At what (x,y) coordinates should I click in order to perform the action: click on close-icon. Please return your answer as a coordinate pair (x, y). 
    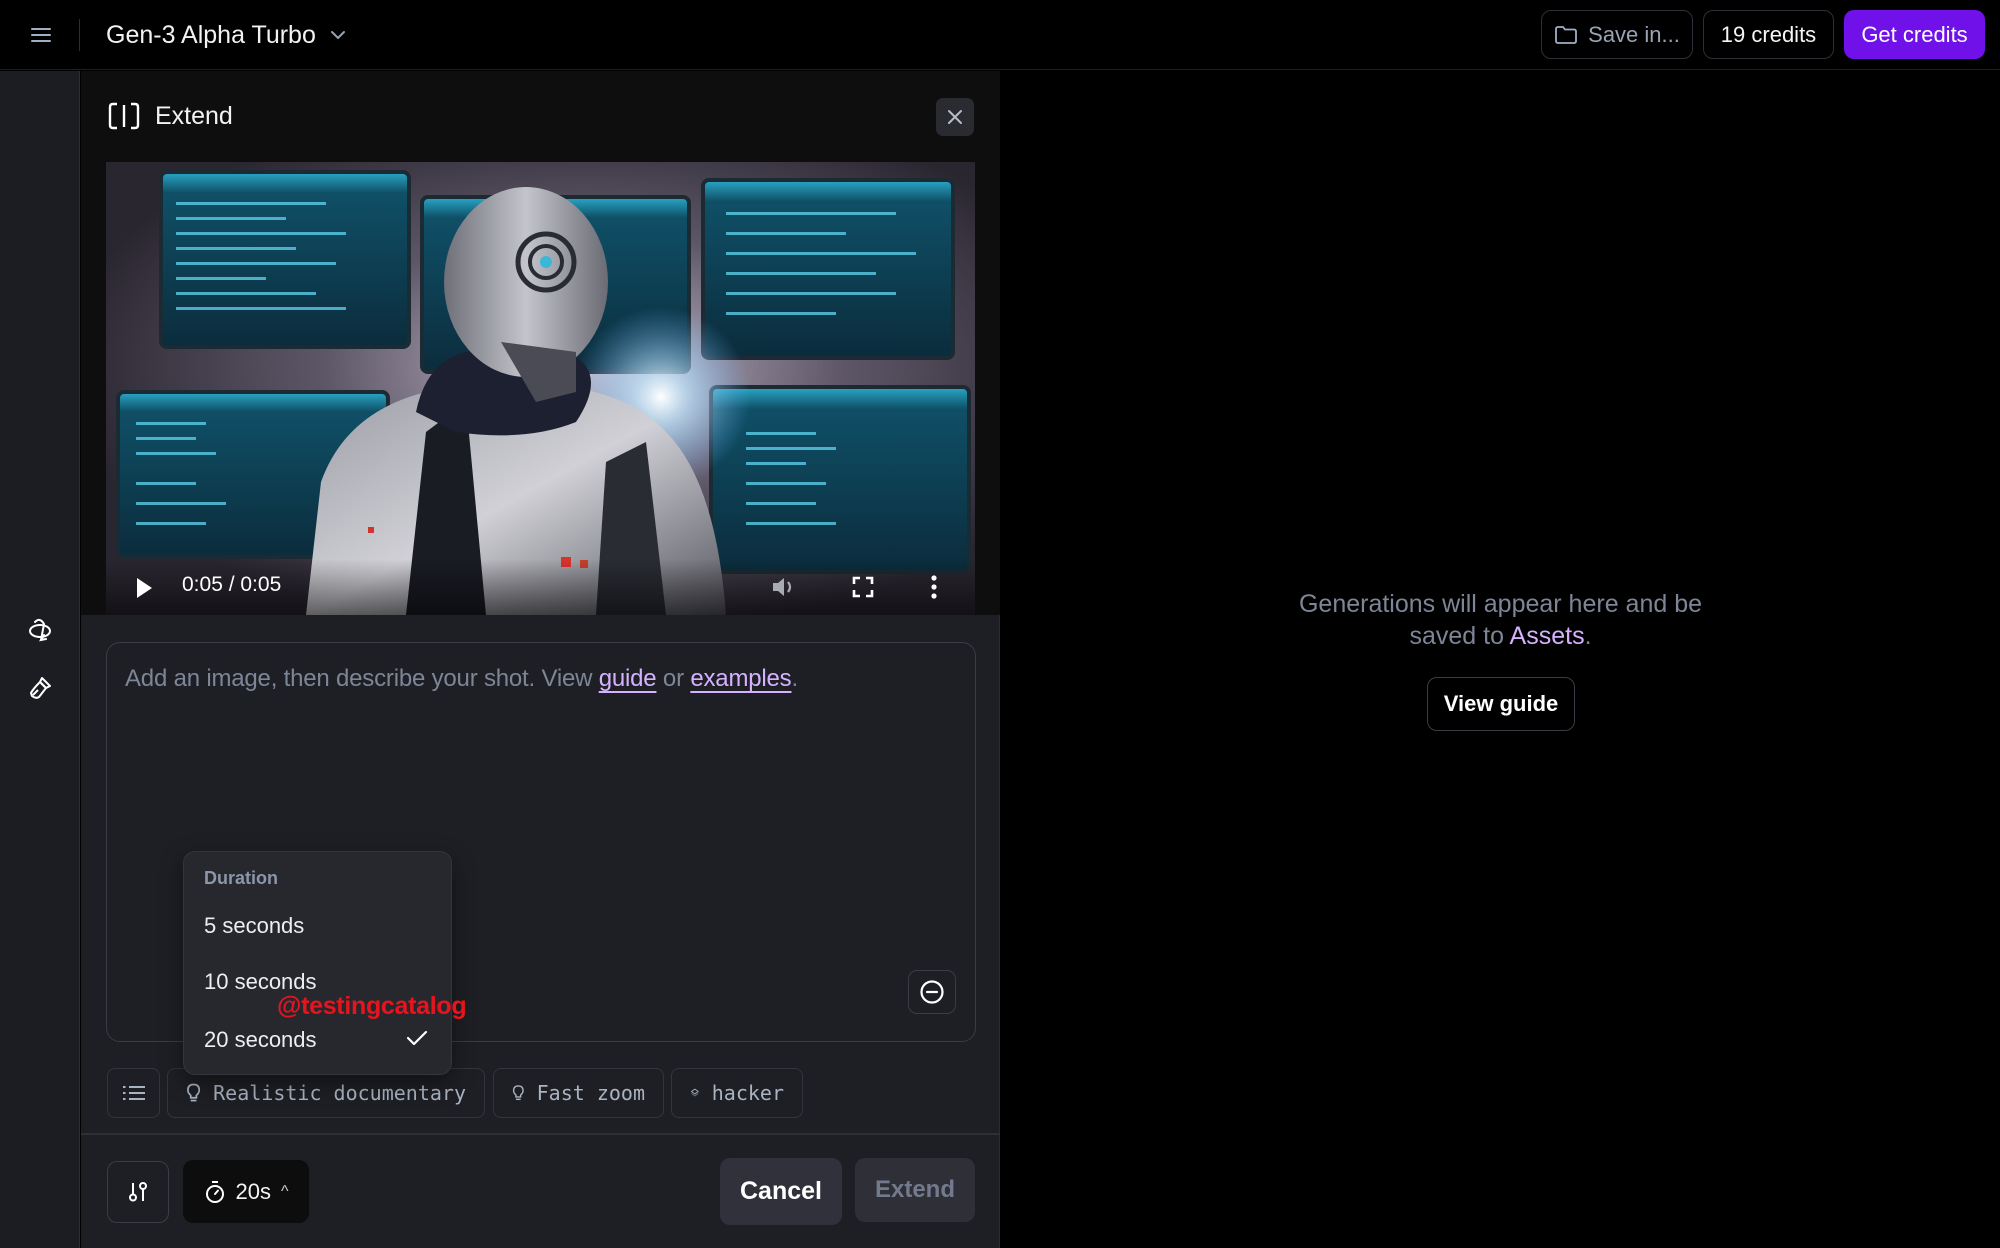
    Looking at the image, I should click on (955, 117).